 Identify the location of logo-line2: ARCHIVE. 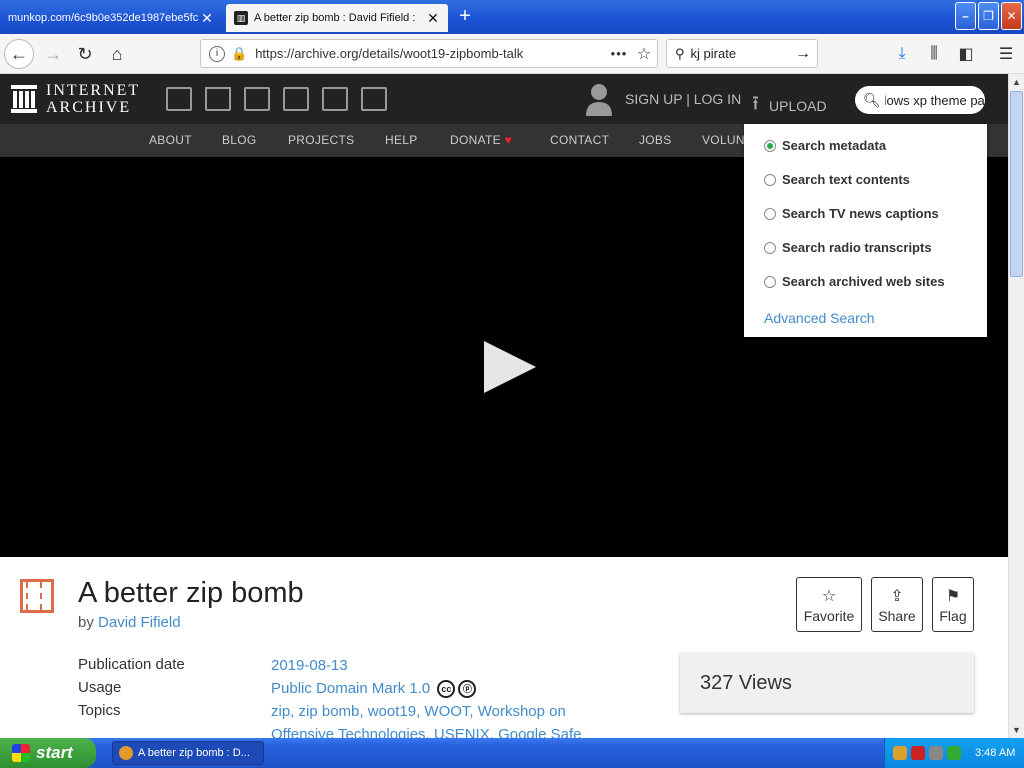
(89, 107).